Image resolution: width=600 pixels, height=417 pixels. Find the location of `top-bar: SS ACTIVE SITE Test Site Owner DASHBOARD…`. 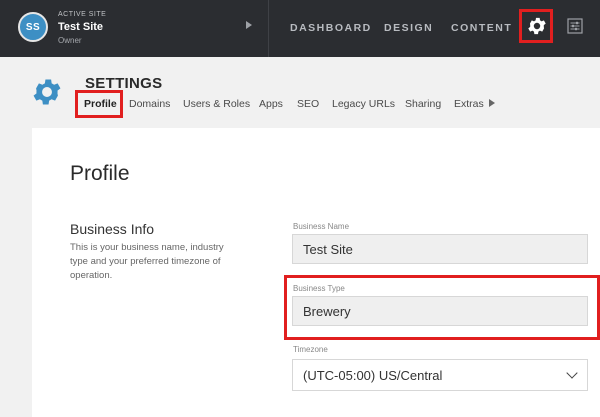

top-bar: SS ACTIVE SITE Test Site Owner DASHBOARD… is located at coordinates (300, 28).